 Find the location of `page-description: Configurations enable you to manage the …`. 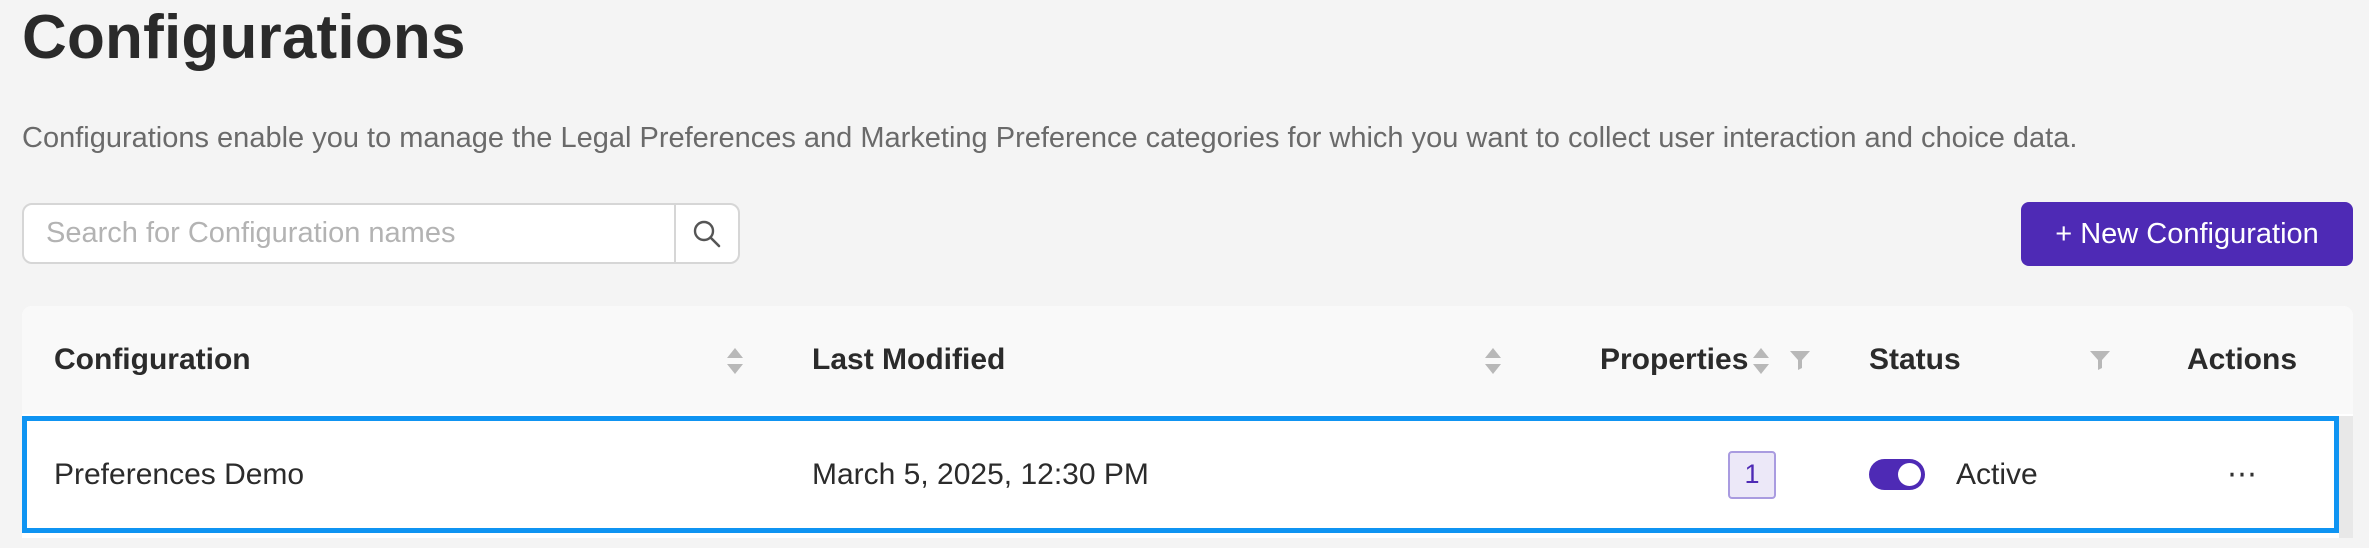

page-description: Configurations enable you to manage the … is located at coordinates (1050, 138).